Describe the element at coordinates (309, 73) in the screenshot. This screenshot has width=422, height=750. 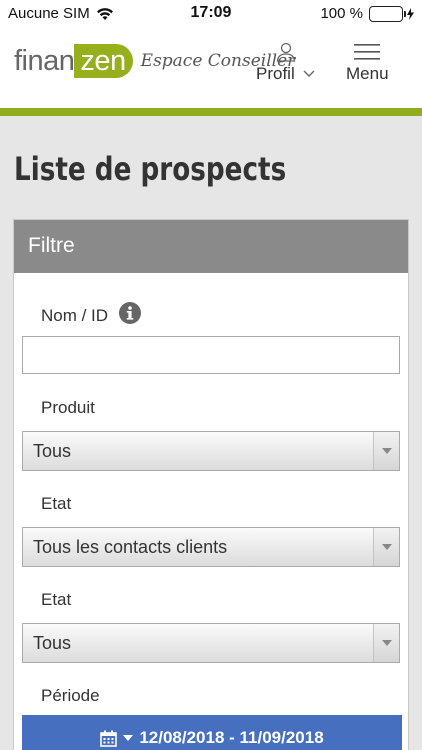
I see `chevron-down-icon` at that location.